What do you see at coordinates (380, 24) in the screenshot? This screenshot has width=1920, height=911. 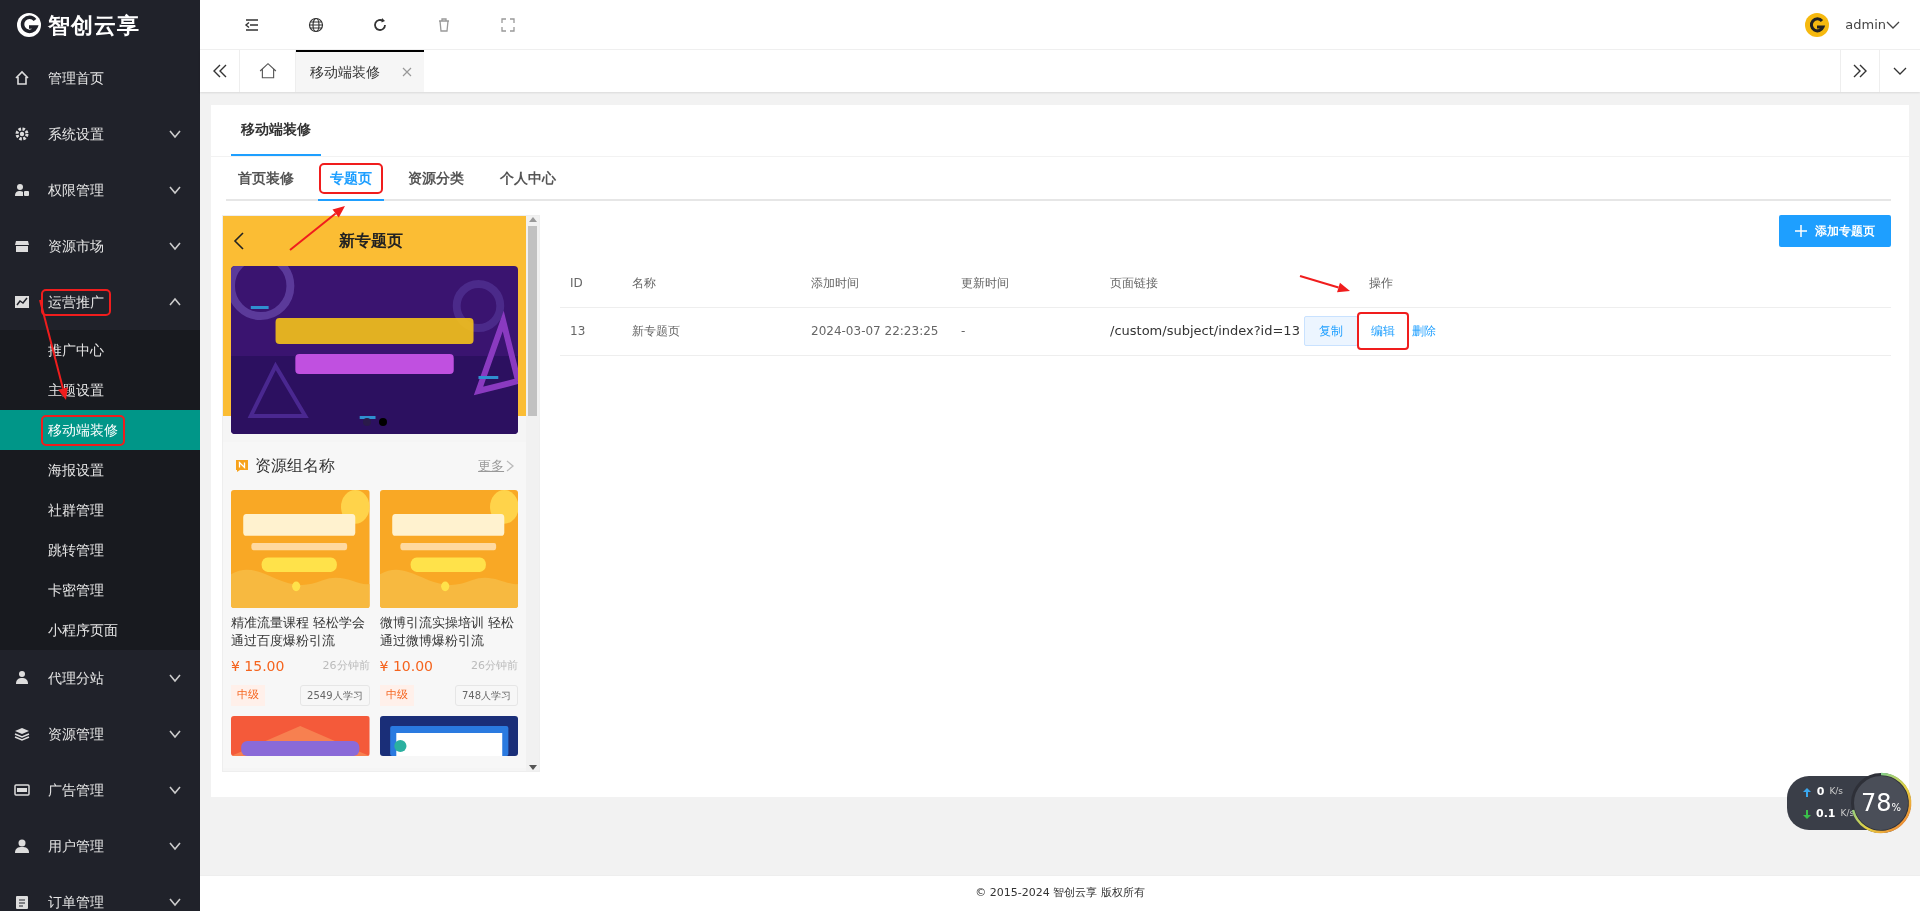 I see `refresh-icon` at bounding box center [380, 24].